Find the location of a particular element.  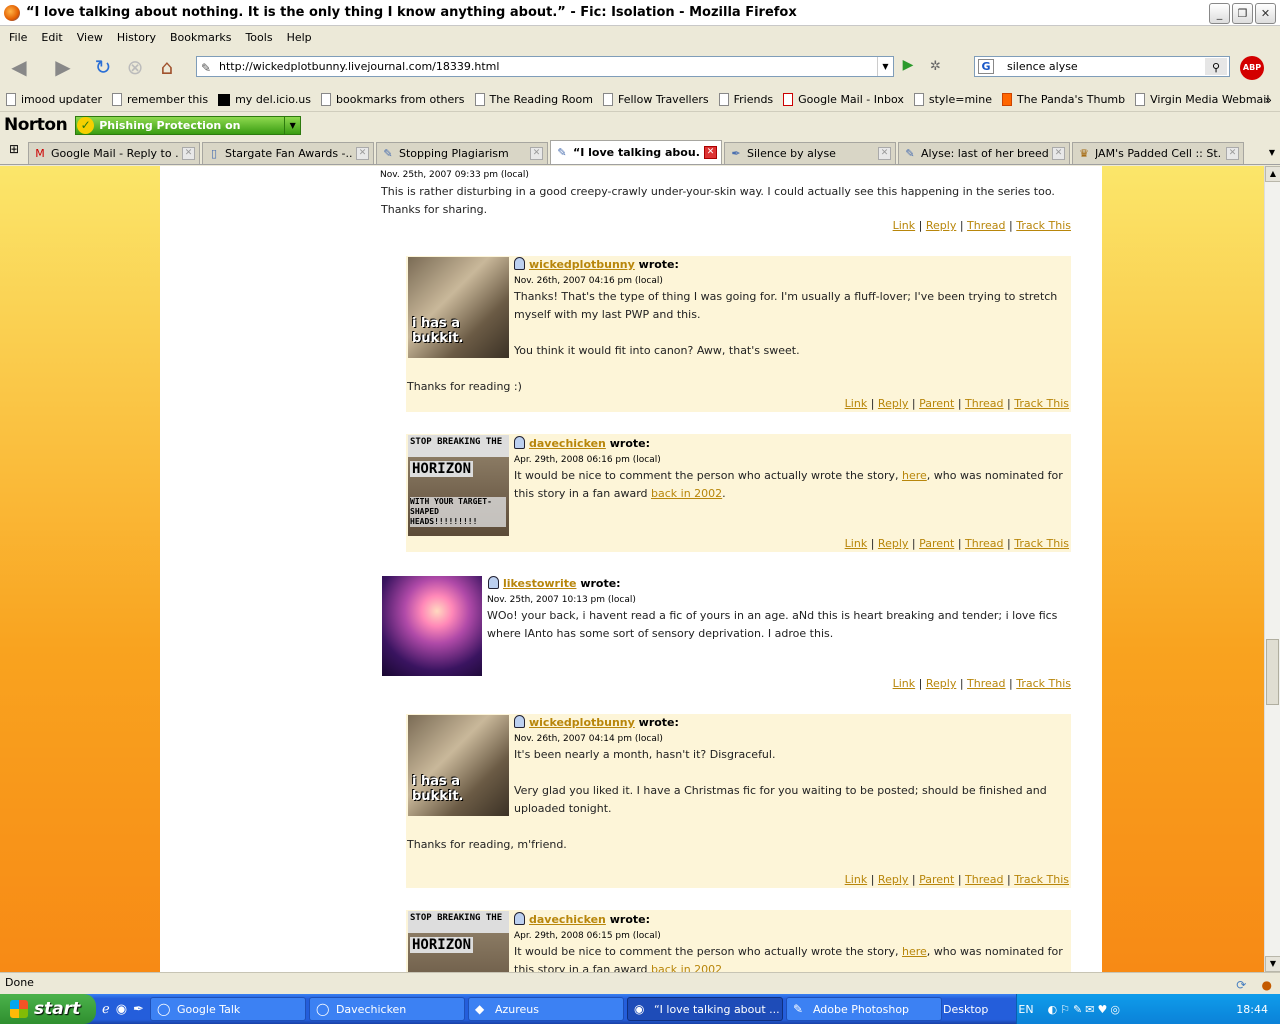

maximize-button: ❐ is located at coordinates (1242, 13).